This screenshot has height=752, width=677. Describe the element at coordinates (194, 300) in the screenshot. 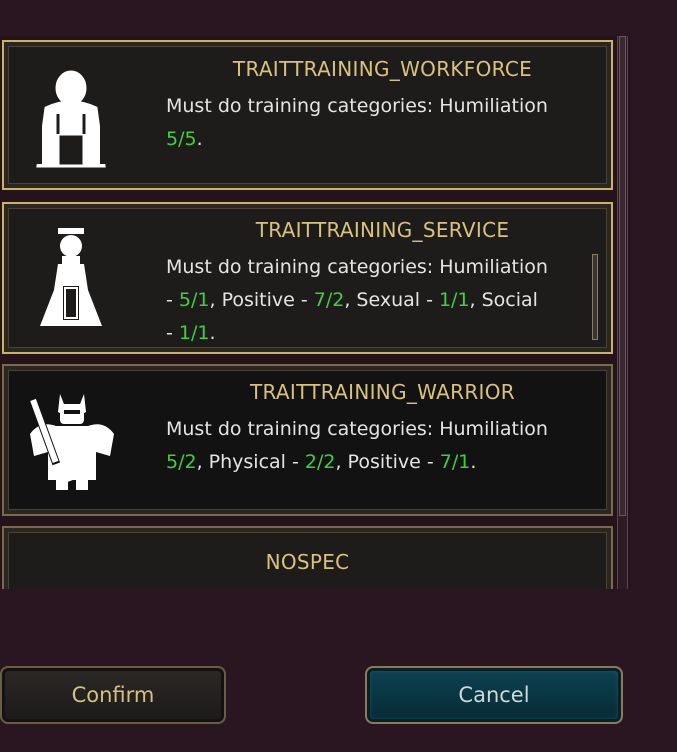

I see `category-value: 5/1` at that location.